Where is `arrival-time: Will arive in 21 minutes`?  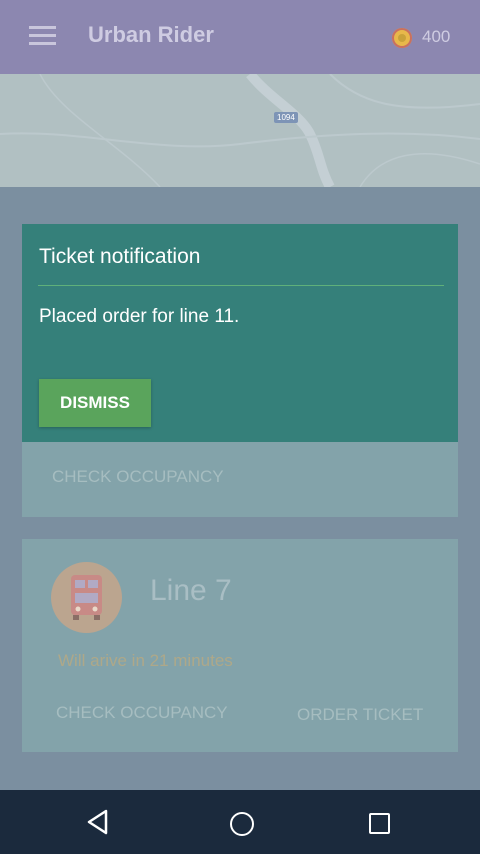 arrival-time: Will arive in 21 minutes is located at coordinates (145, 660).